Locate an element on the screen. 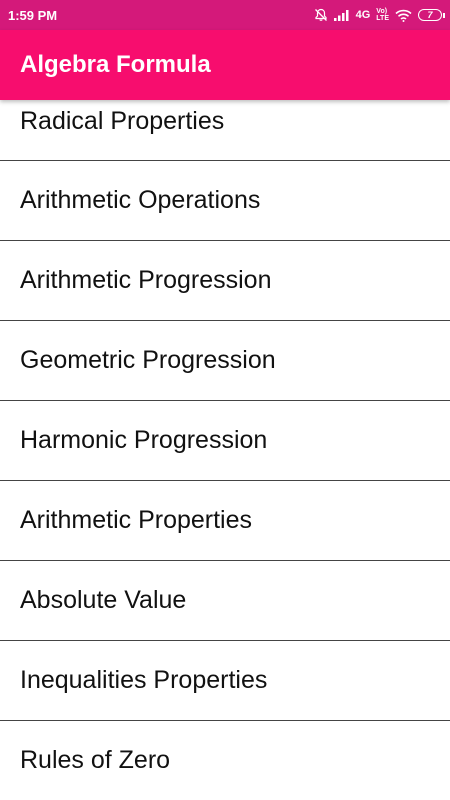  status-time: 1:59 PM is located at coordinates (33, 15).